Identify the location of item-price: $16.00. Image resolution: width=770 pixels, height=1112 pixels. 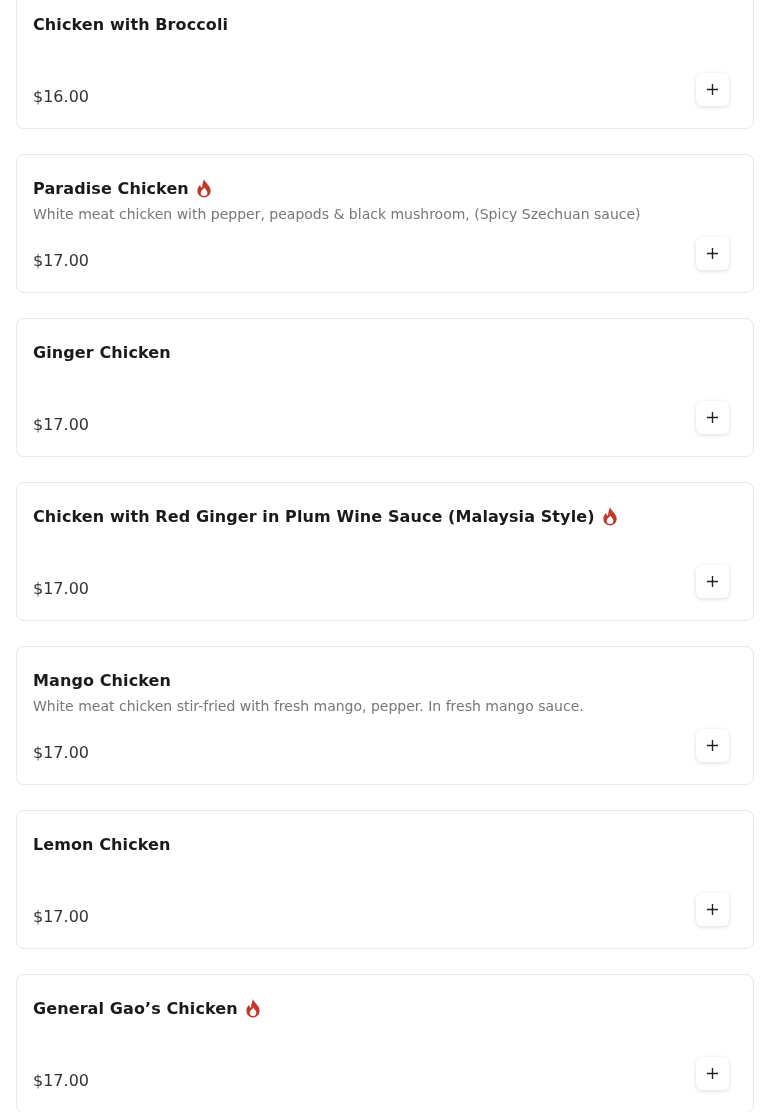
(61, 96).